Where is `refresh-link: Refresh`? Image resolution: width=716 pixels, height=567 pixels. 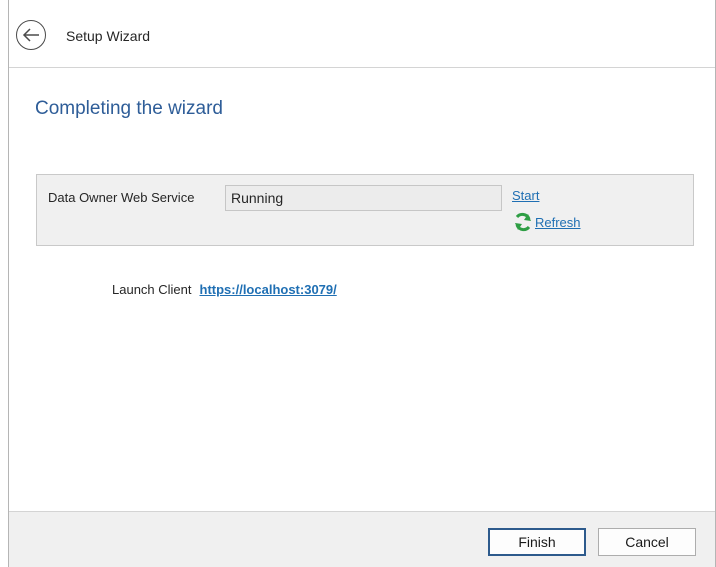
refresh-link: Refresh is located at coordinates (558, 222).